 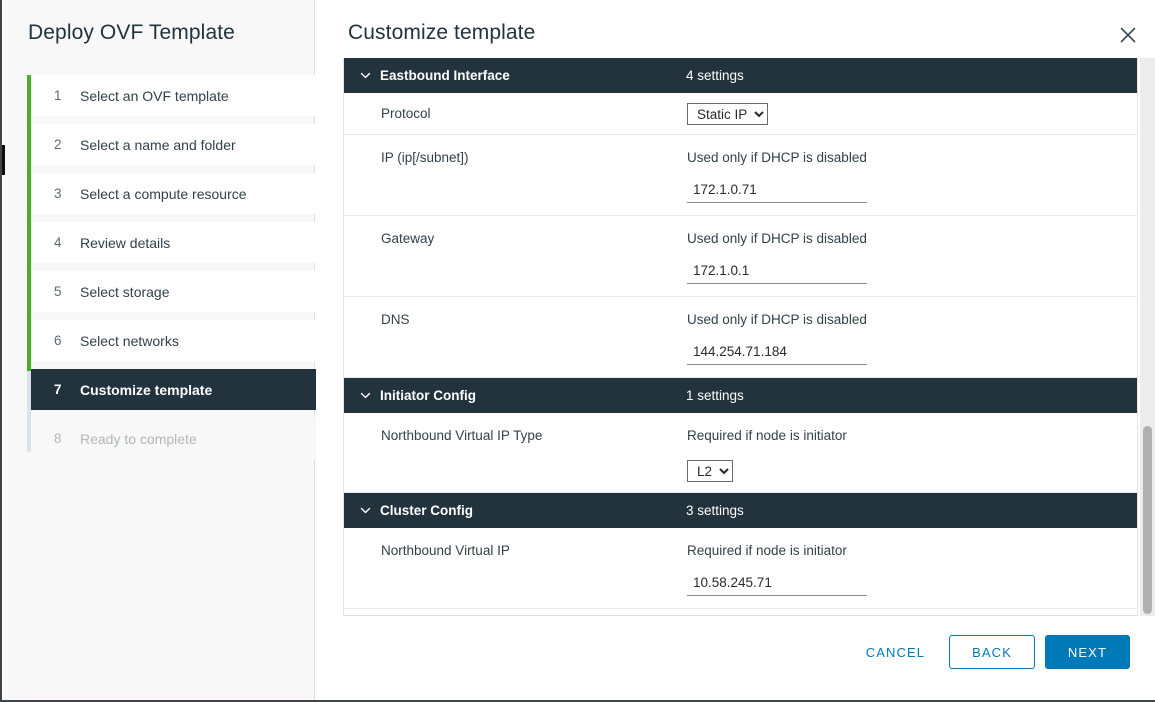 I want to click on wizard-step-label: Select a name and folder, so click(x=158, y=144).